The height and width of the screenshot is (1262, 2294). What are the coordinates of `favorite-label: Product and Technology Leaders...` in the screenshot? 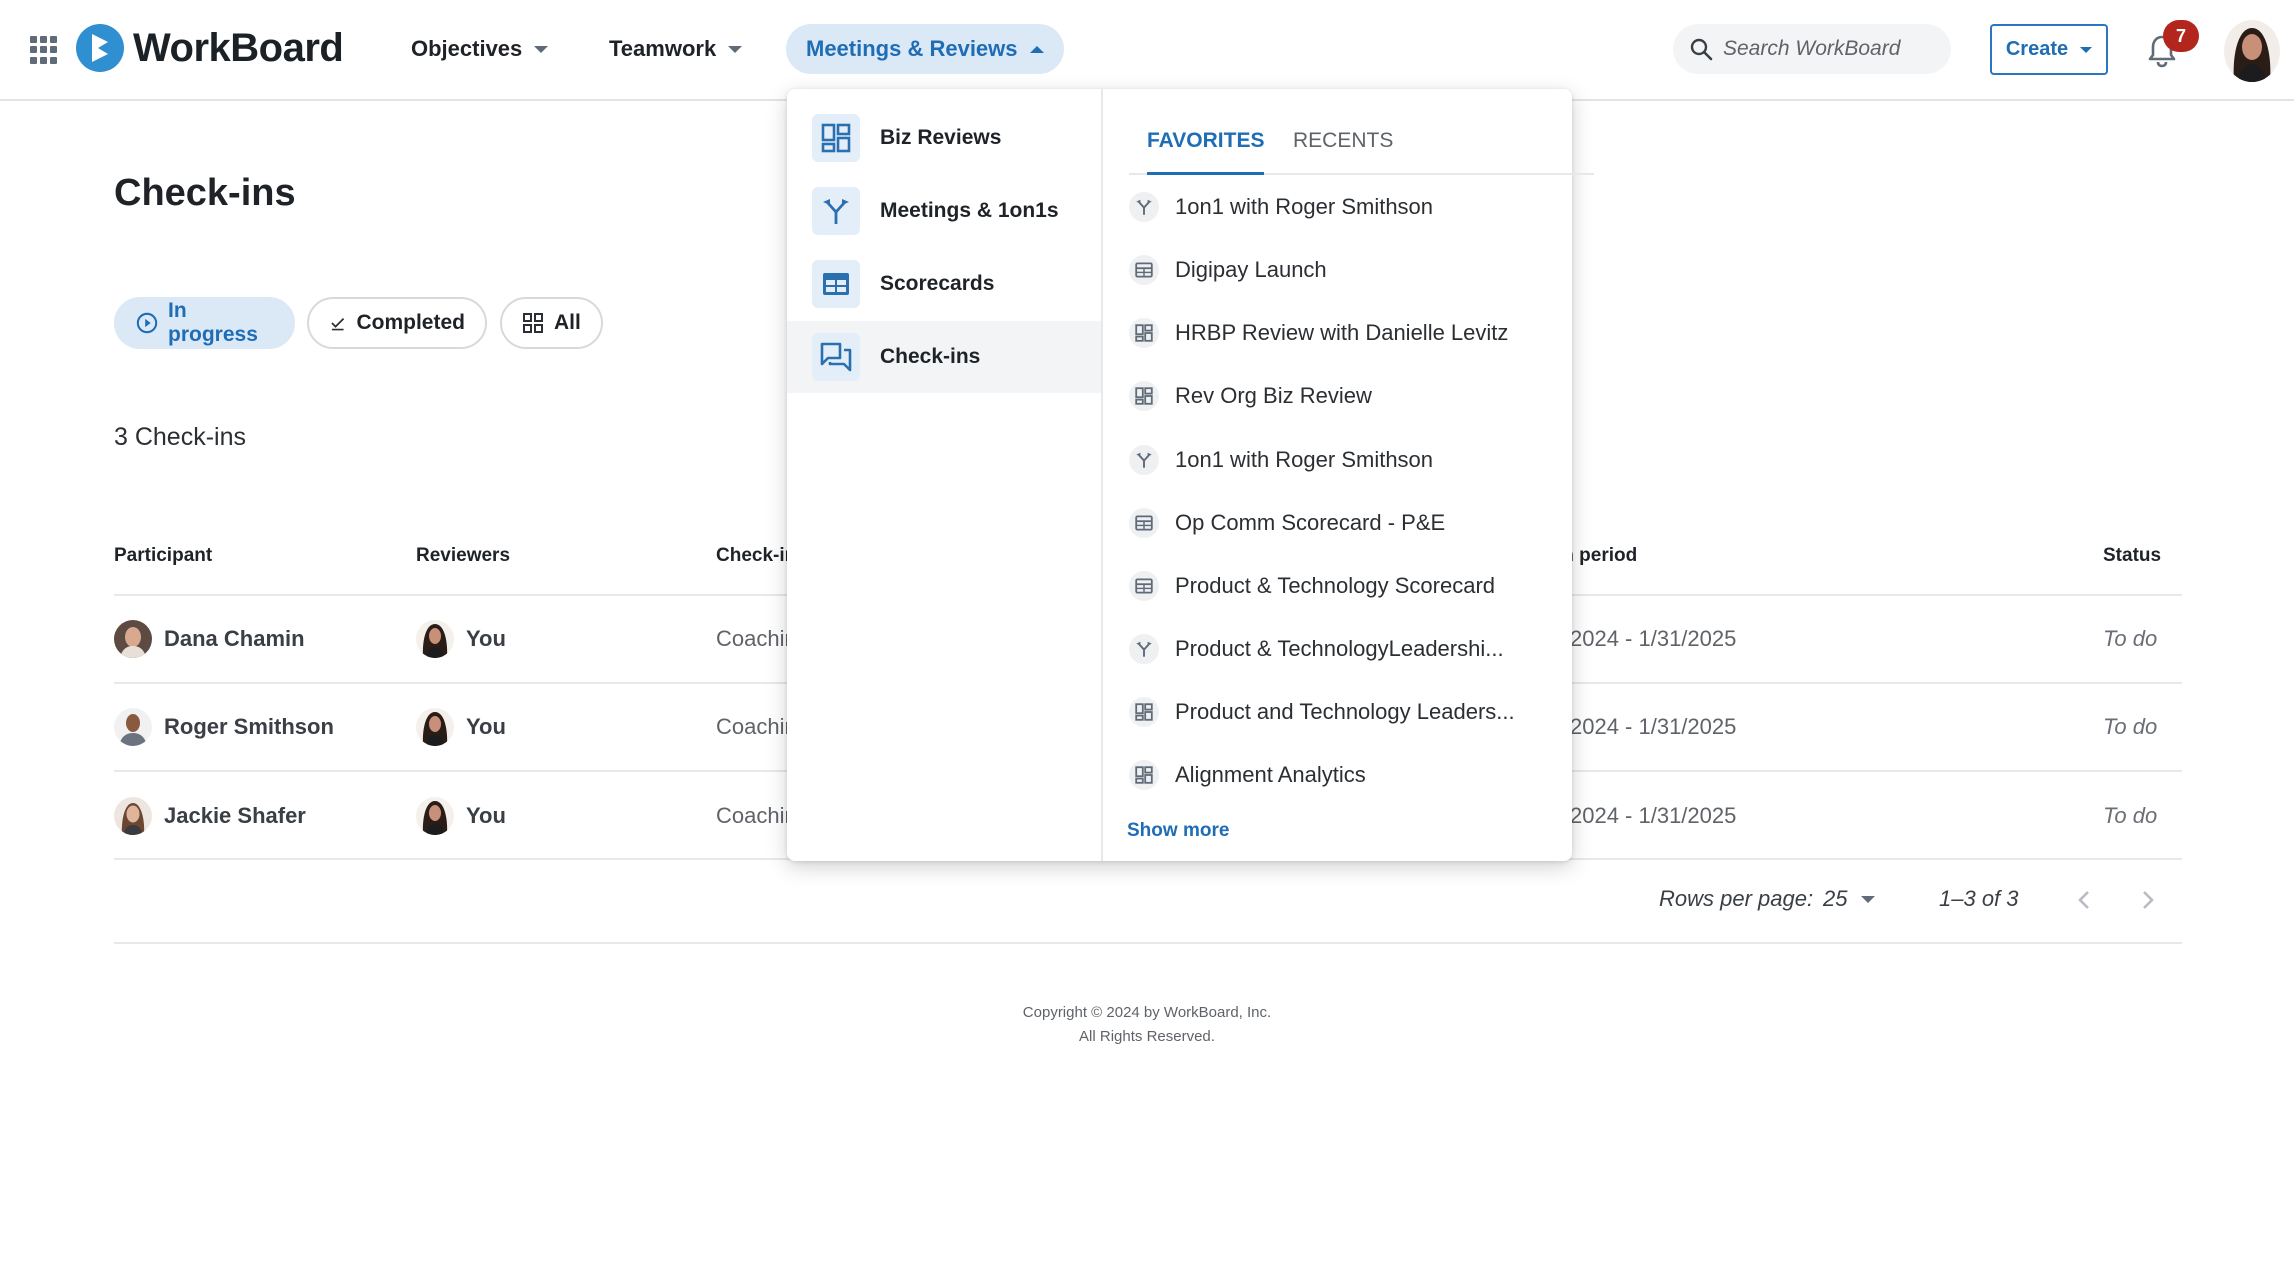 It's located at (1345, 711).